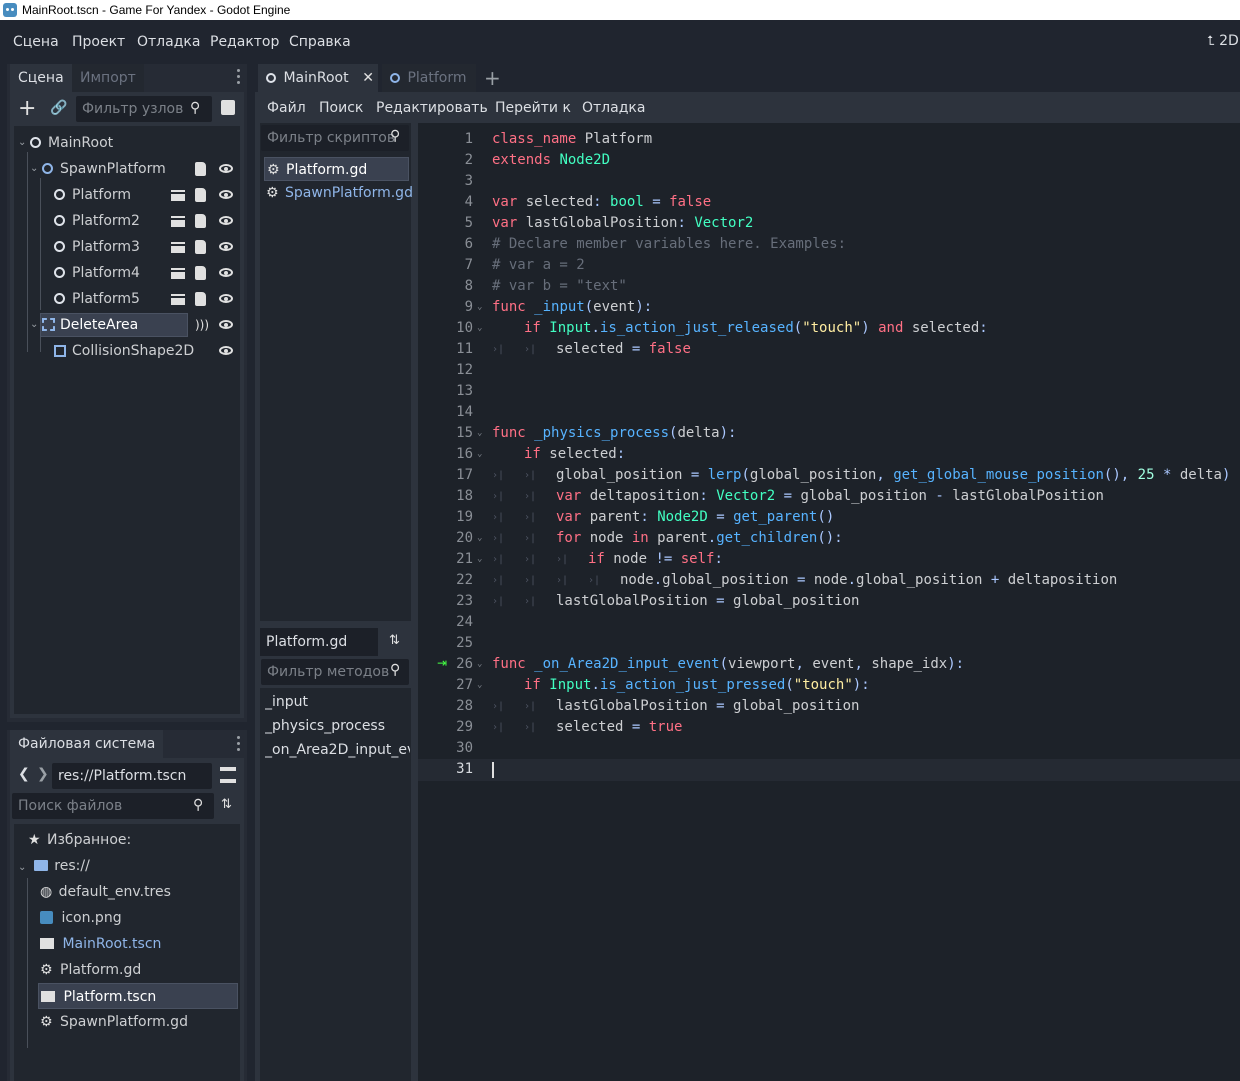 This screenshot has height=1081, width=1240. What do you see at coordinates (128, 351) in the screenshot?
I see `tree-node-collisionshape2d: CollisionShape2D` at bounding box center [128, 351].